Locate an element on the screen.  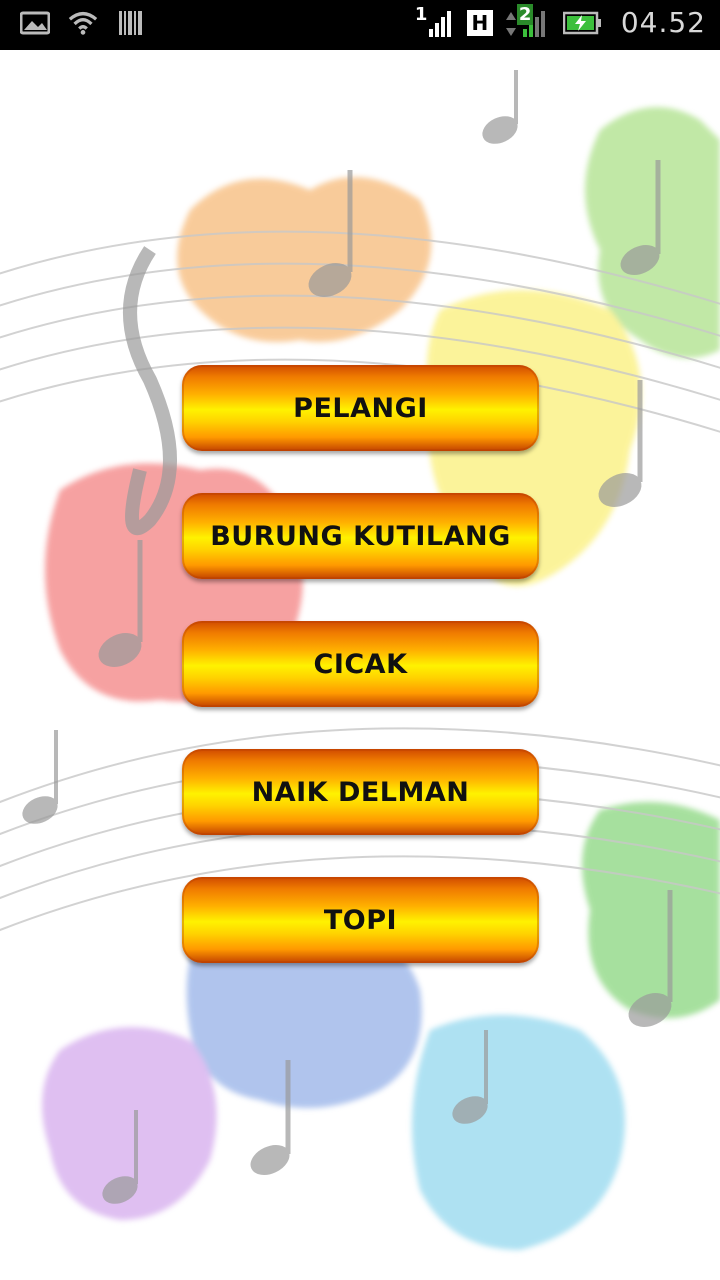
song-button-cicak: CICAK is located at coordinates (360, 664).